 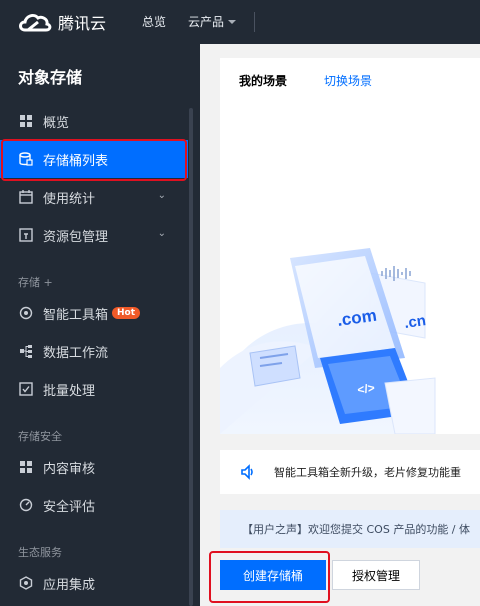 I want to click on section-label-storage-plus: 存储 +, so click(x=35, y=282).